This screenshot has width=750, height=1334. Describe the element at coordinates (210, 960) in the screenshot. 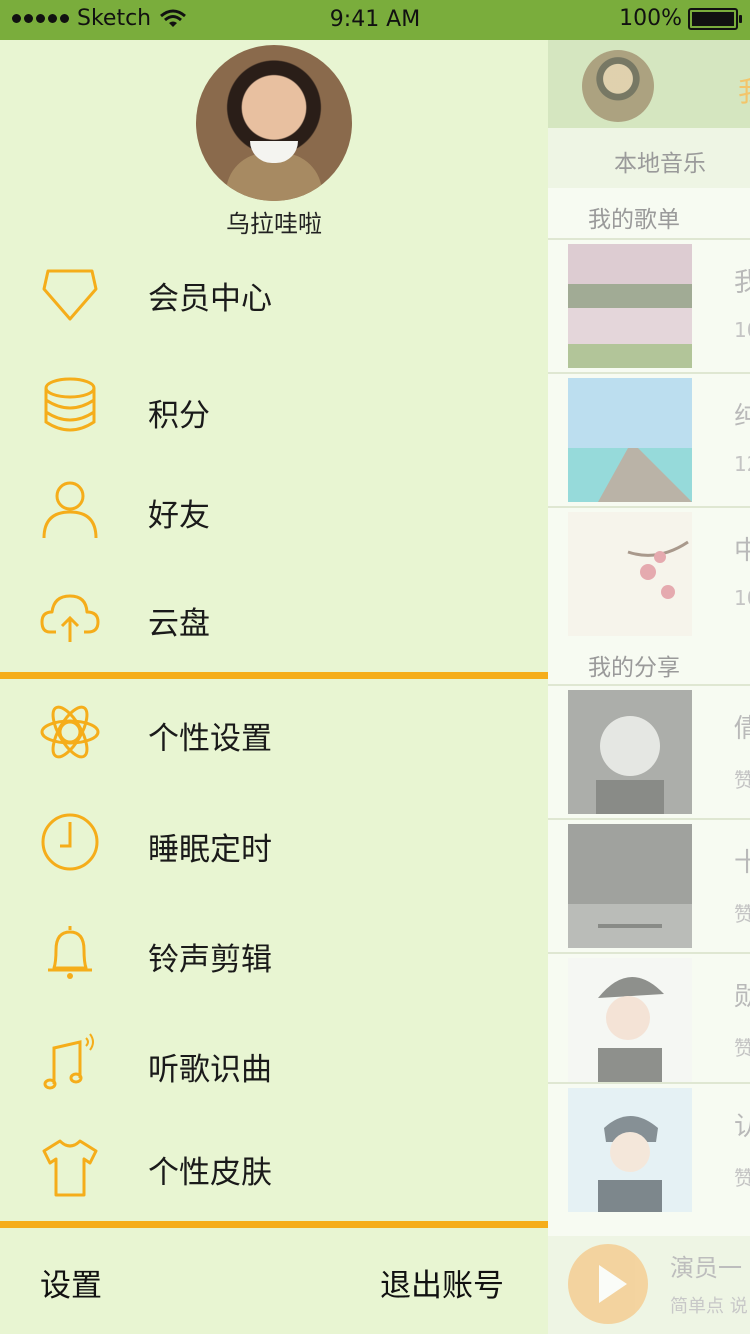

I see `menu-label: 铃声剪辑` at that location.